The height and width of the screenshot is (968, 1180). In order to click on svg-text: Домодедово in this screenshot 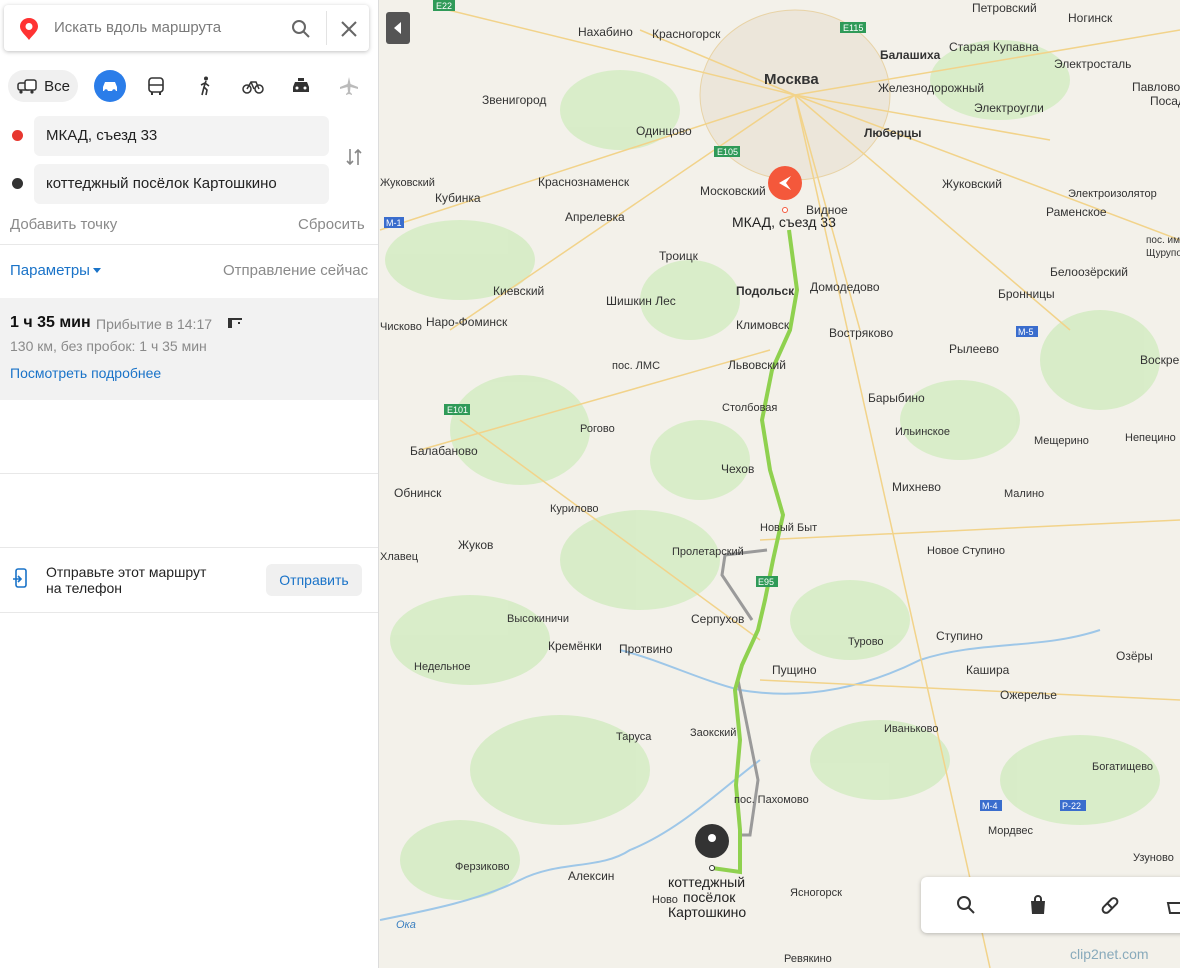, I will do `click(845, 287)`.